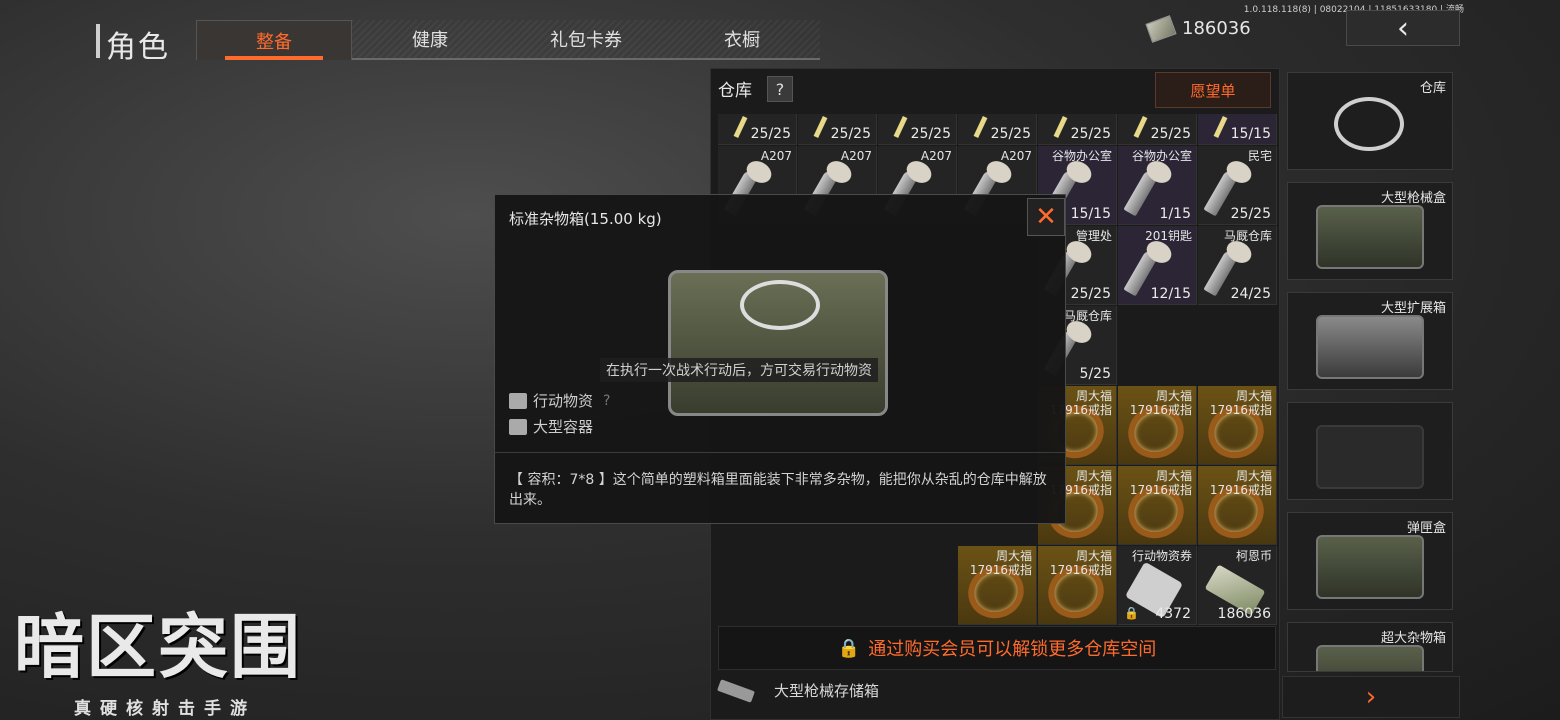 The height and width of the screenshot is (720, 1560). Describe the element at coordinates (158, 647) in the screenshot. I see `game-logo: 暗区突围` at that location.